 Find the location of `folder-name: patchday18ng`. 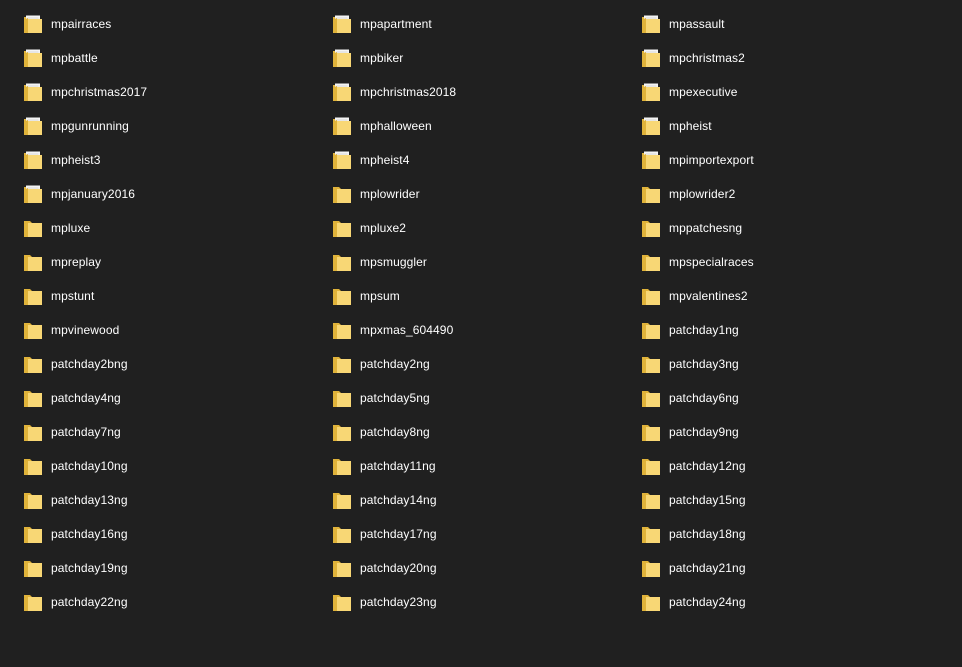

folder-name: patchday18ng is located at coordinates (707, 534).